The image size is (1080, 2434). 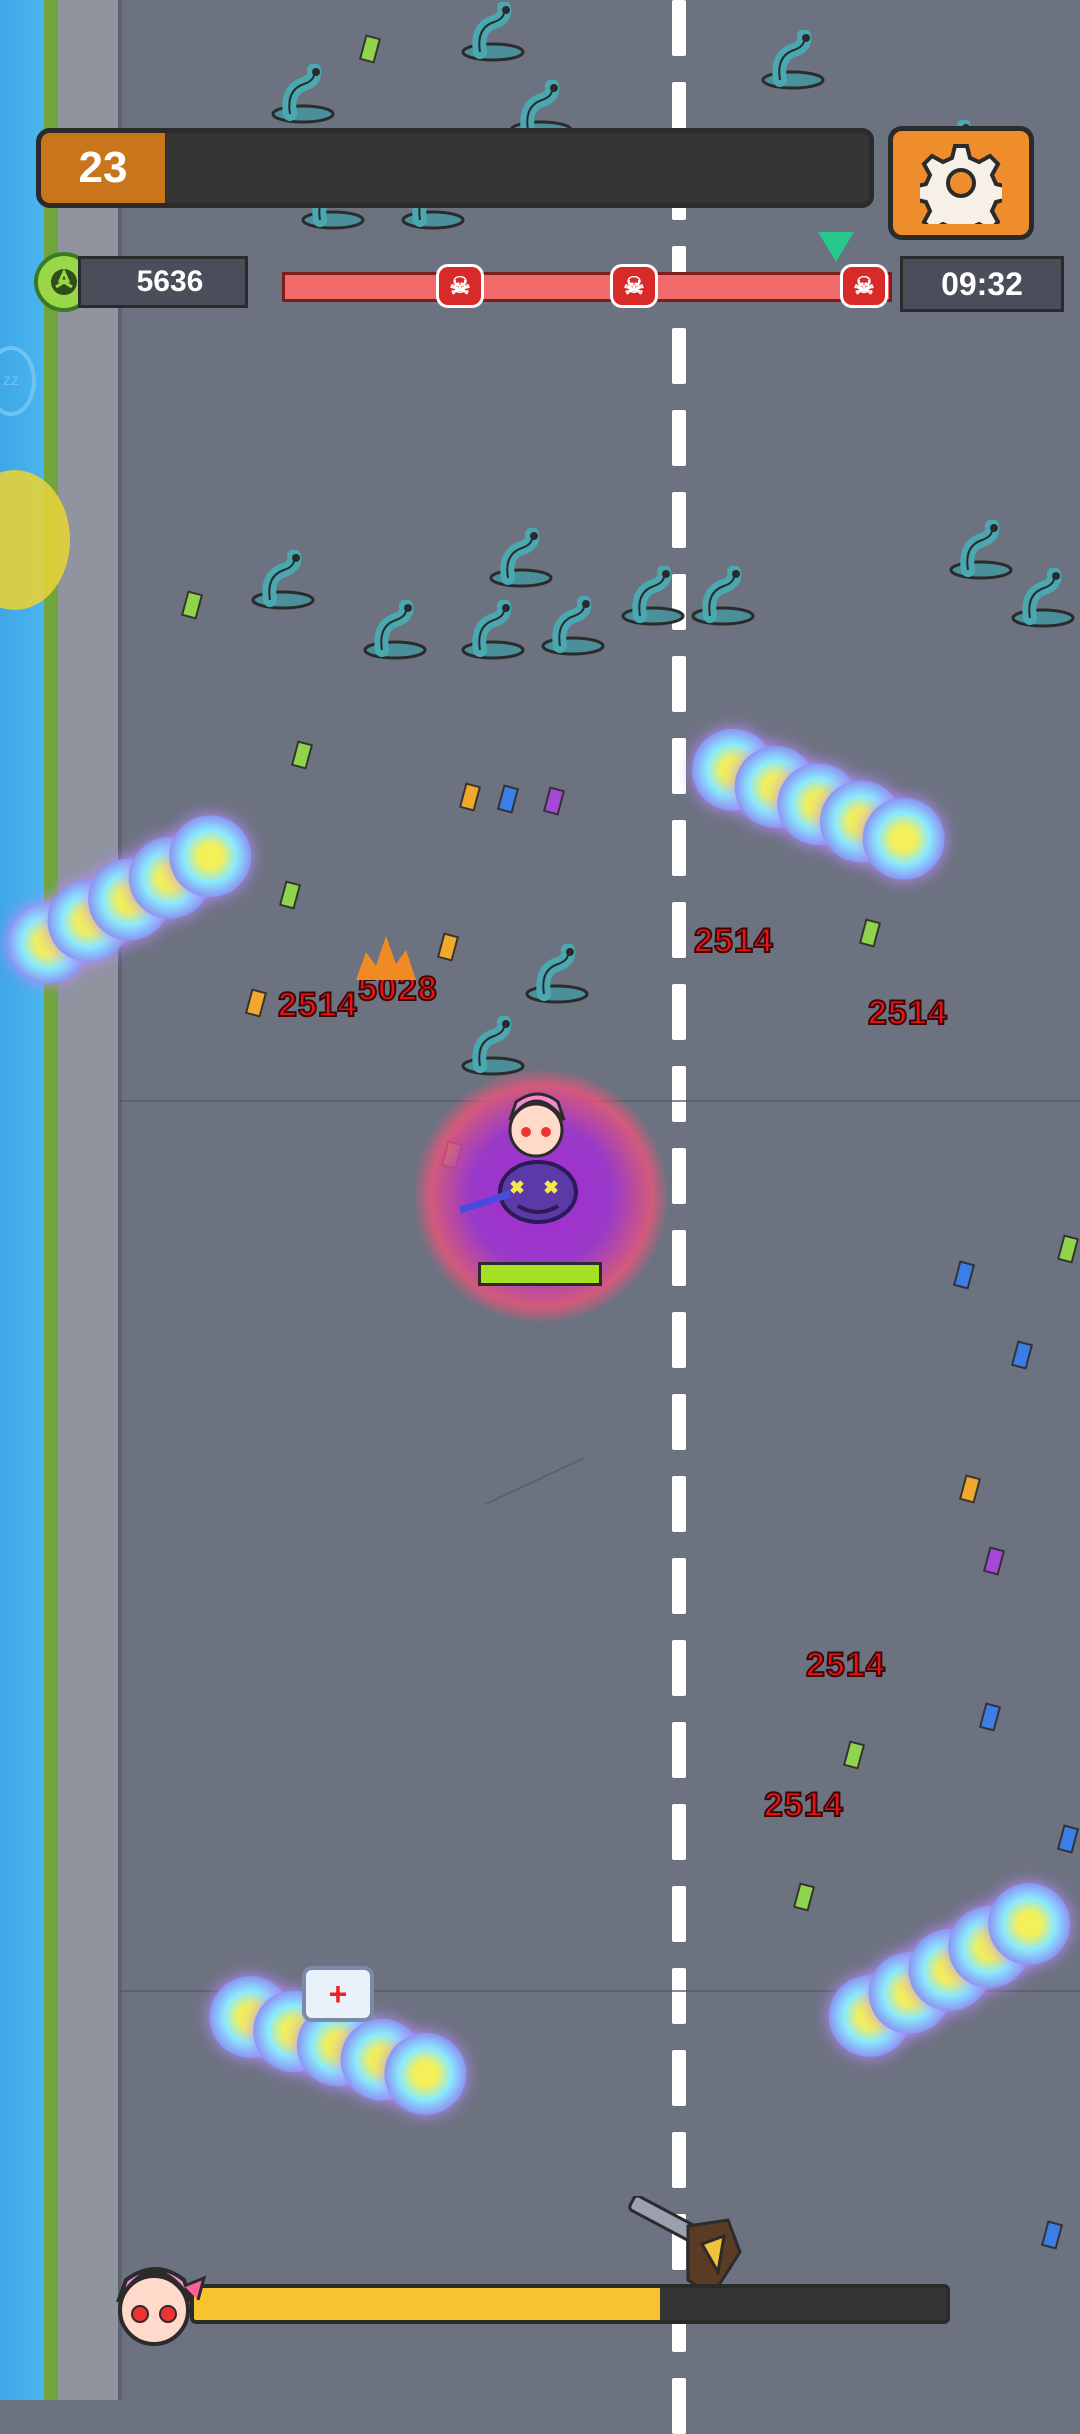 I want to click on player-health-bar, so click(x=540, y=1274).